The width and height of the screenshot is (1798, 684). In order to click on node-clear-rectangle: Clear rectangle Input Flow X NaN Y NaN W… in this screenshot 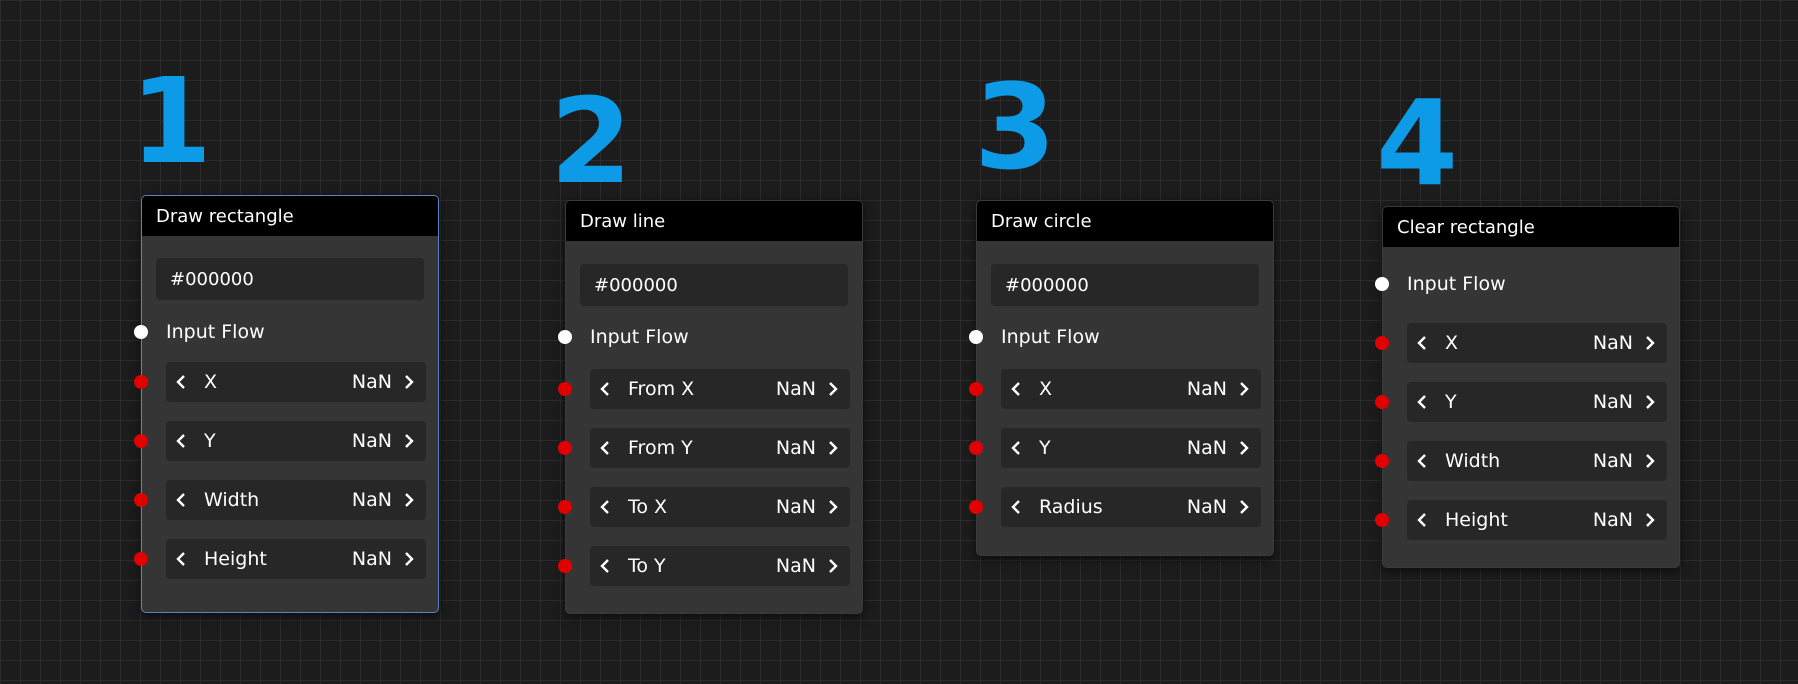, I will do `click(1527, 387)`.